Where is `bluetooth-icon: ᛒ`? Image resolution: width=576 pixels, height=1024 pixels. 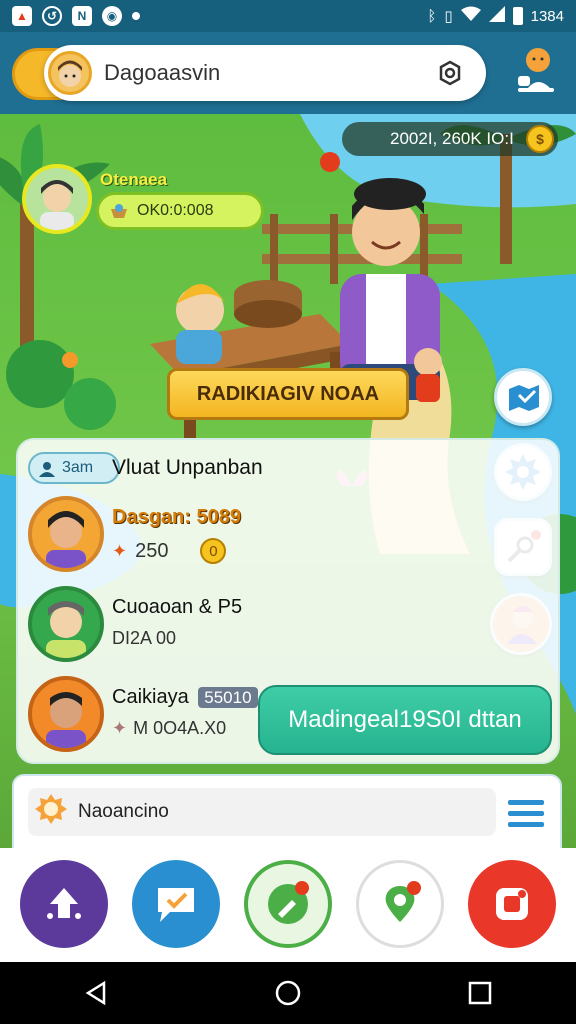 bluetooth-icon: ᛒ is located at coordinates (432, 16).